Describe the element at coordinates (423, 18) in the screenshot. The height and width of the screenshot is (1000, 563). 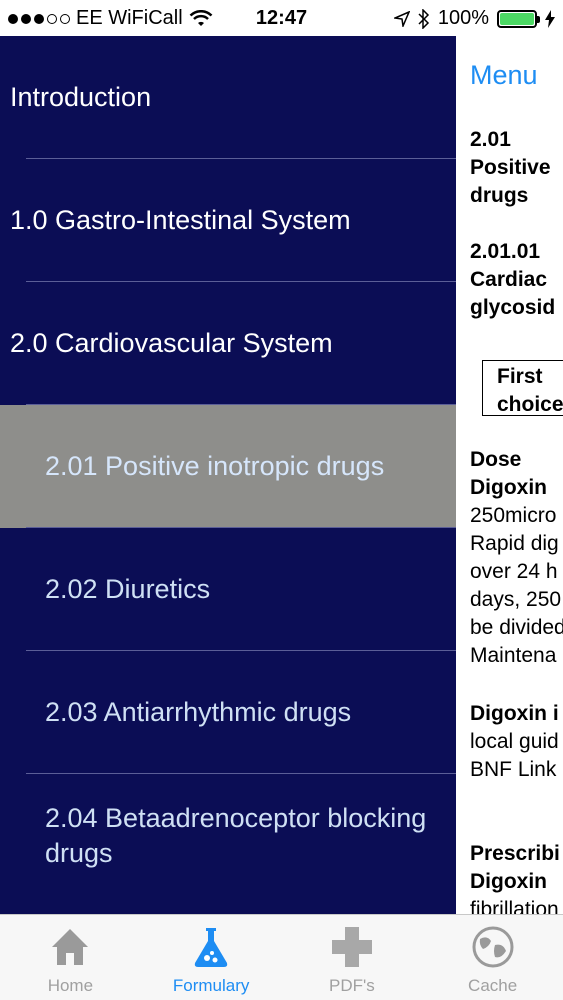
I see `bluetooth-icon` at that location.